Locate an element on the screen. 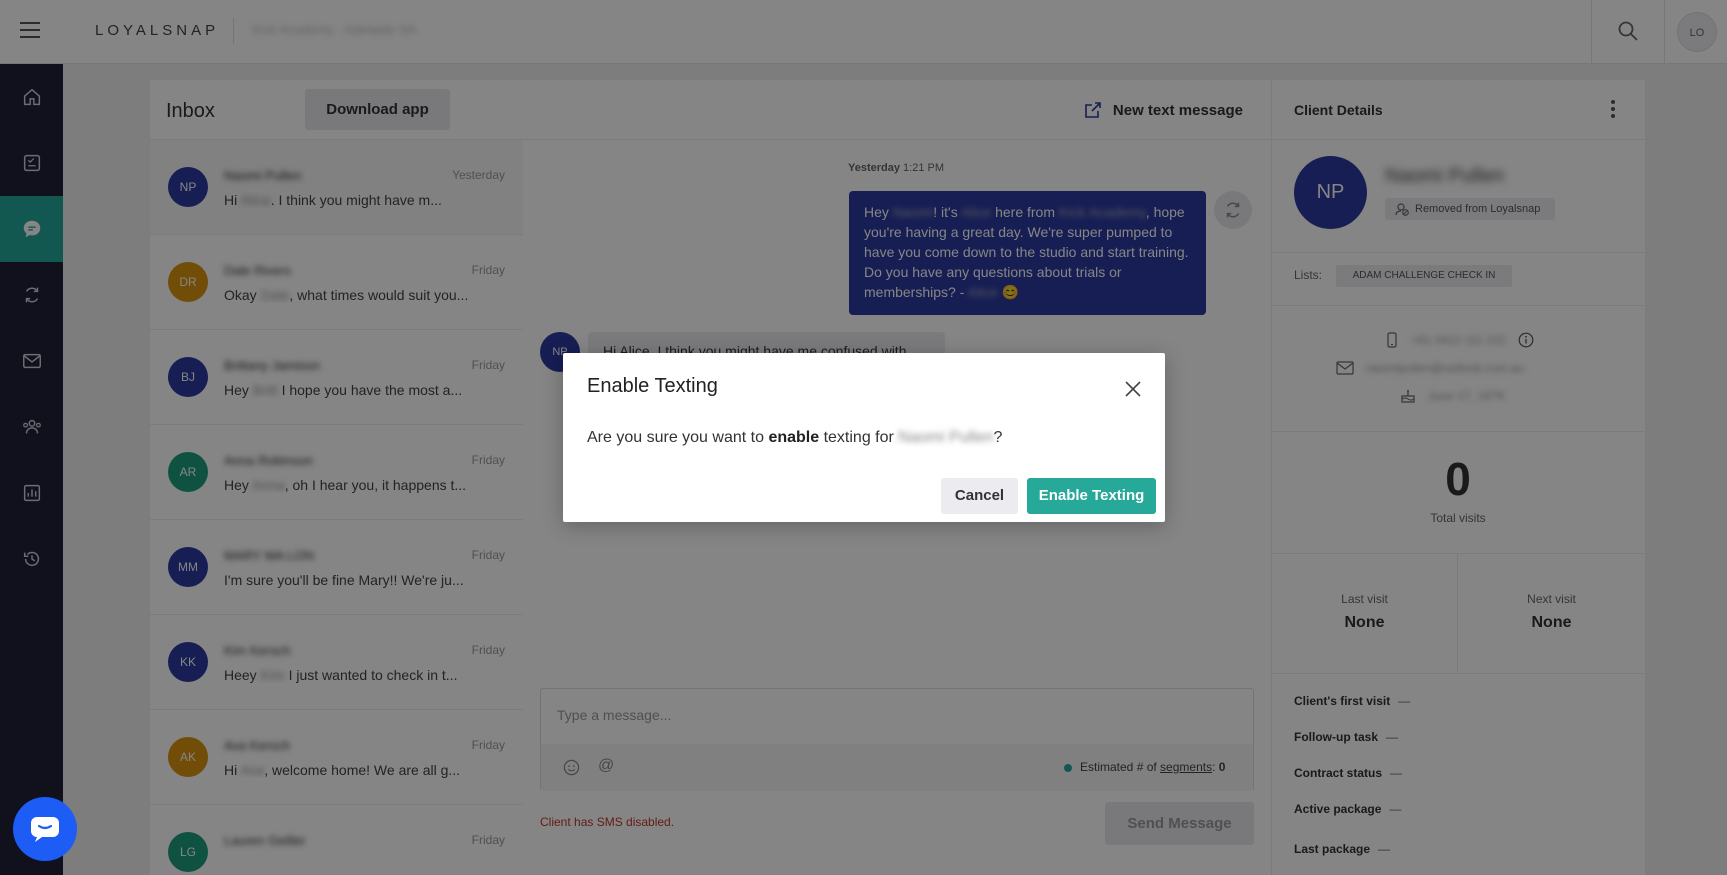  enable-texting-button: Enable Texting is located at coordinates (1091, 496).